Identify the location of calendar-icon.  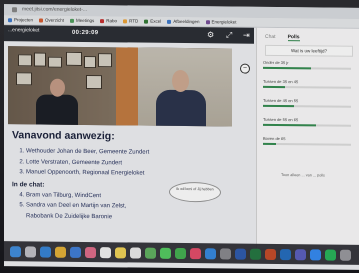
(105, 252).